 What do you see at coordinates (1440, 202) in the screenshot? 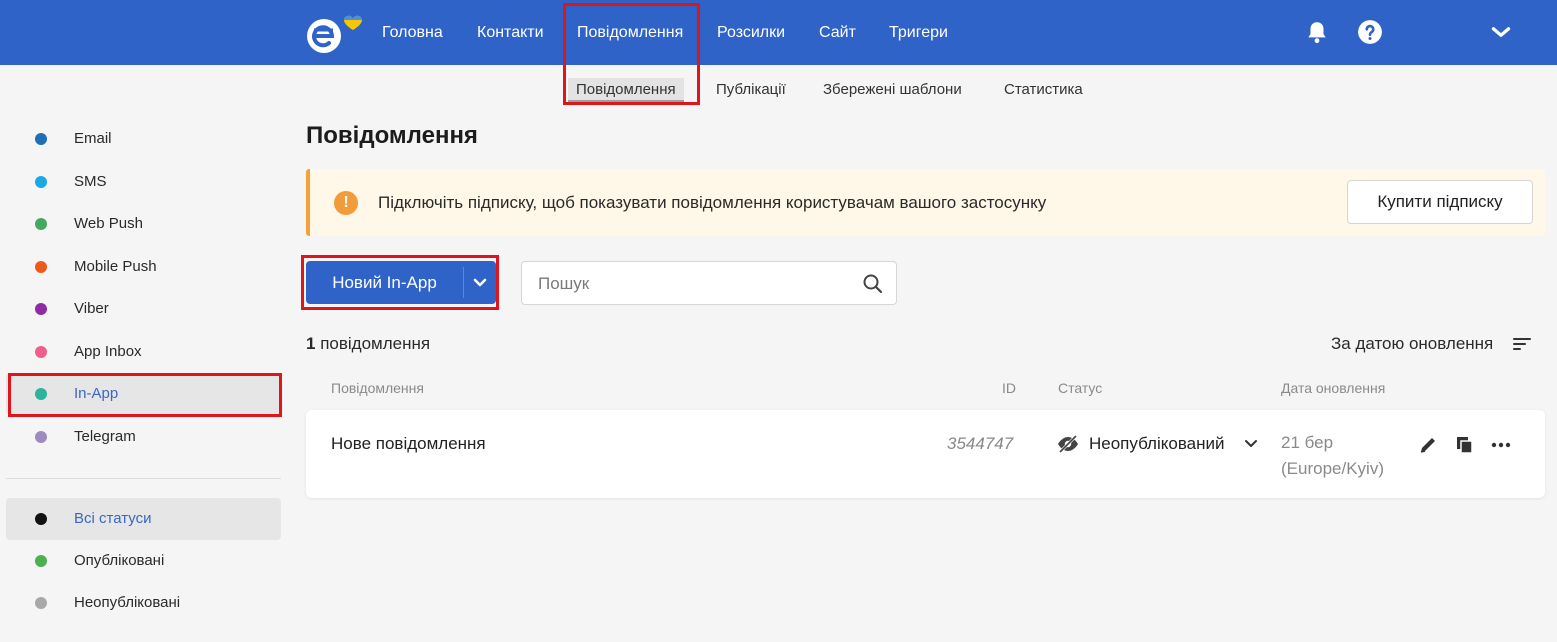
I see `buy-subscription-button: Купити підписку` at bounding box center [1440, 202].